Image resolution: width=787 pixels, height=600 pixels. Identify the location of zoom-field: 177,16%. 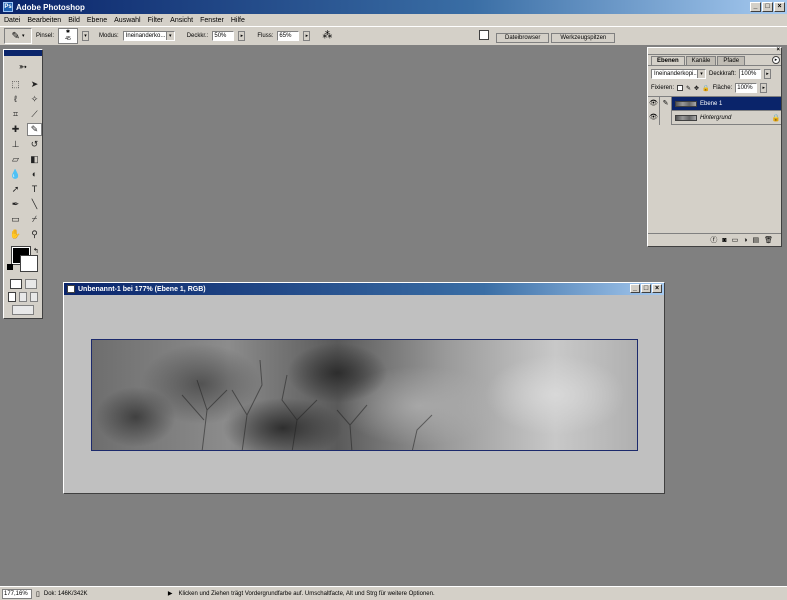
(17, 593).